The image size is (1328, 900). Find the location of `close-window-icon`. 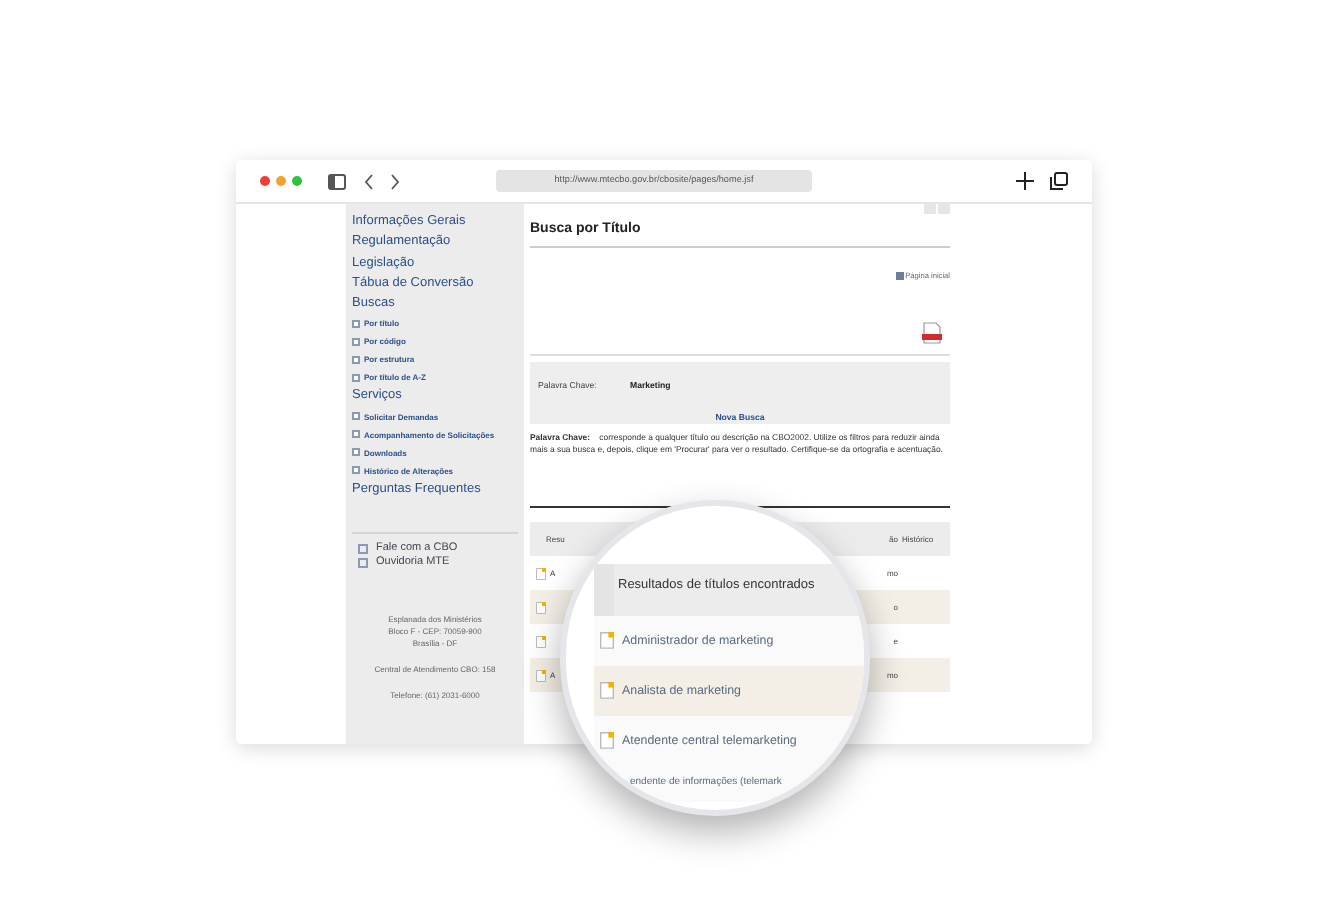

close-window-icon is located at coordinates (265, 181).